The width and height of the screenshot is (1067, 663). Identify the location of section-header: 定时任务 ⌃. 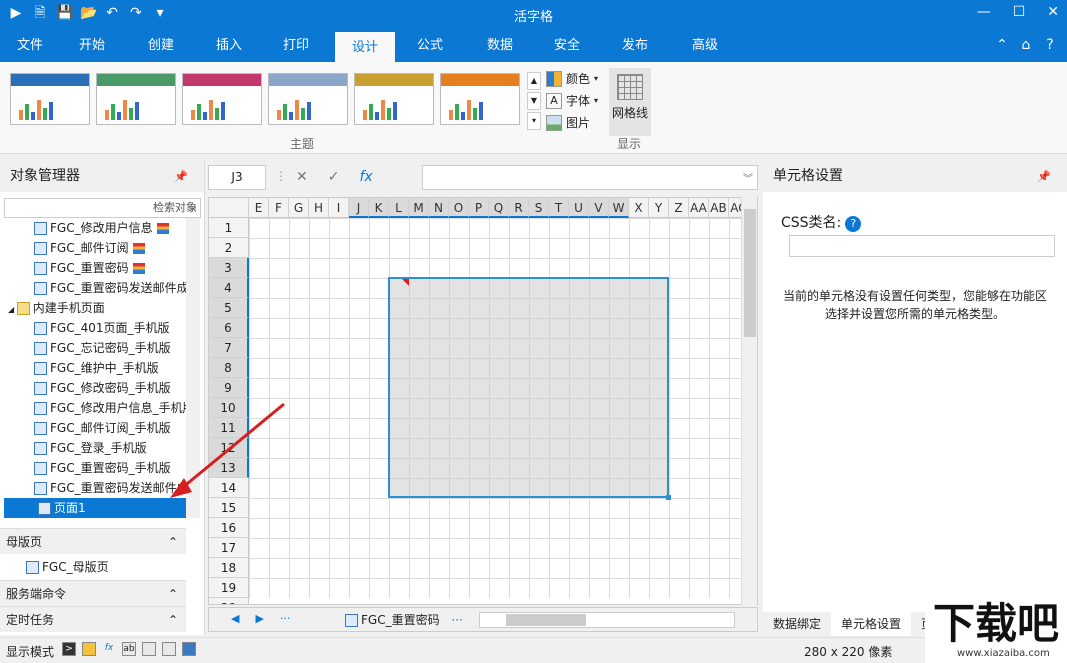
(93, 619).